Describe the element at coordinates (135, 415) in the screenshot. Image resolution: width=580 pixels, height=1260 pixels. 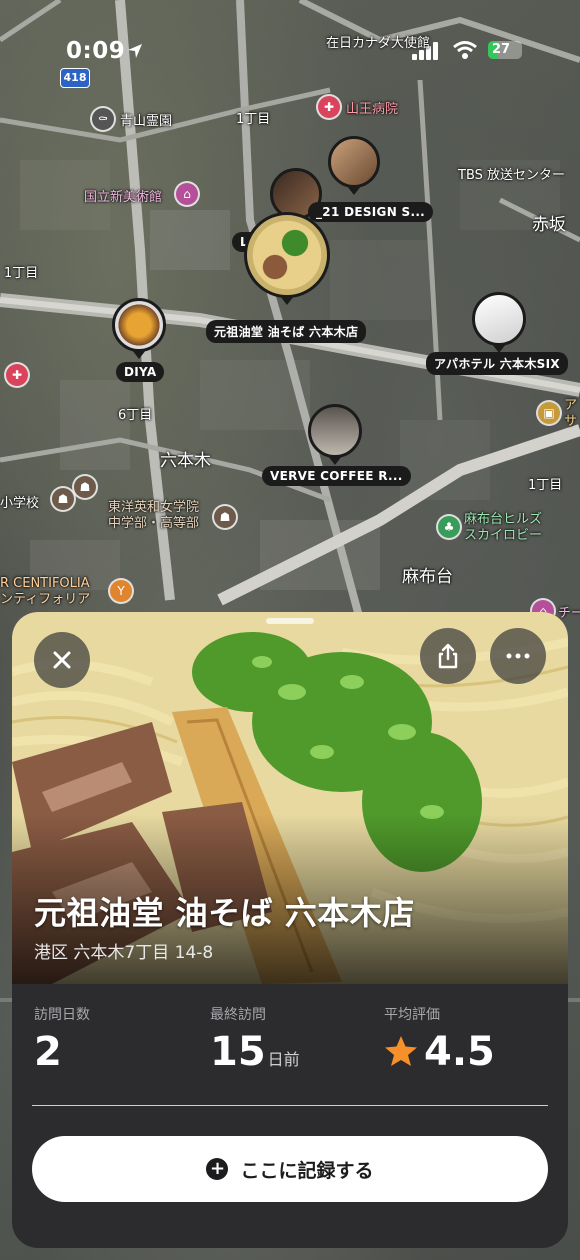
I see `label-6-chome: 6丁目` at that location.